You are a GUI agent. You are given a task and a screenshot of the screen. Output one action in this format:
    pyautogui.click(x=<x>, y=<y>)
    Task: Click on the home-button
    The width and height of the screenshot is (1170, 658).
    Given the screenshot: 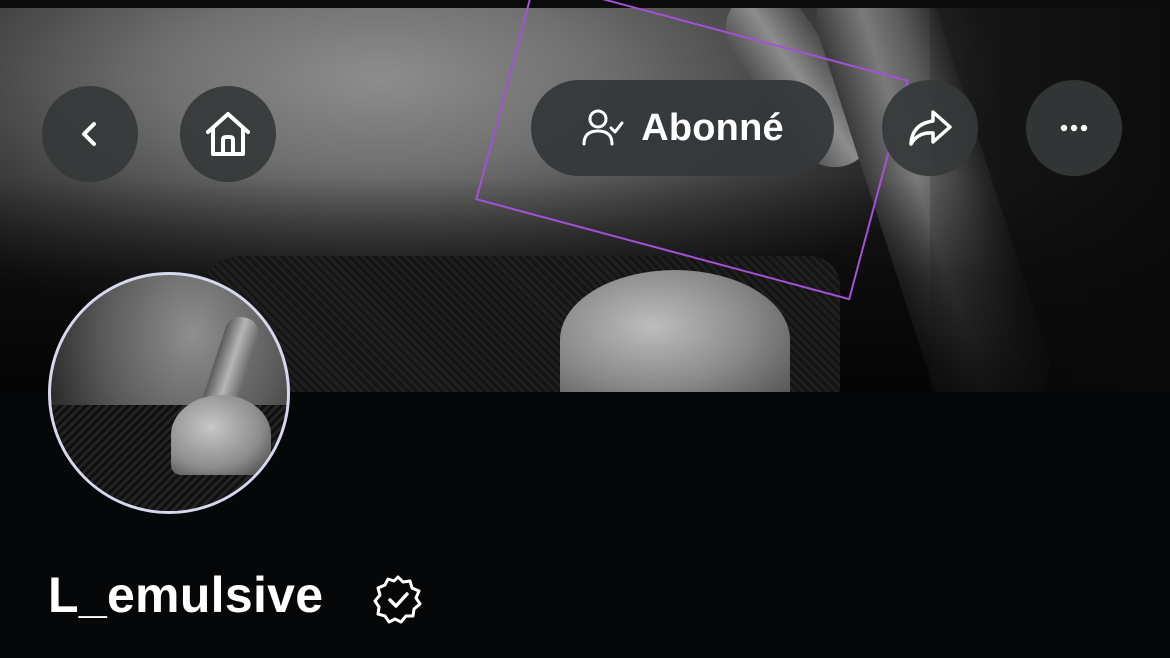 What is the action you would take?
    pyautogui.click(x=228, y=134)
    